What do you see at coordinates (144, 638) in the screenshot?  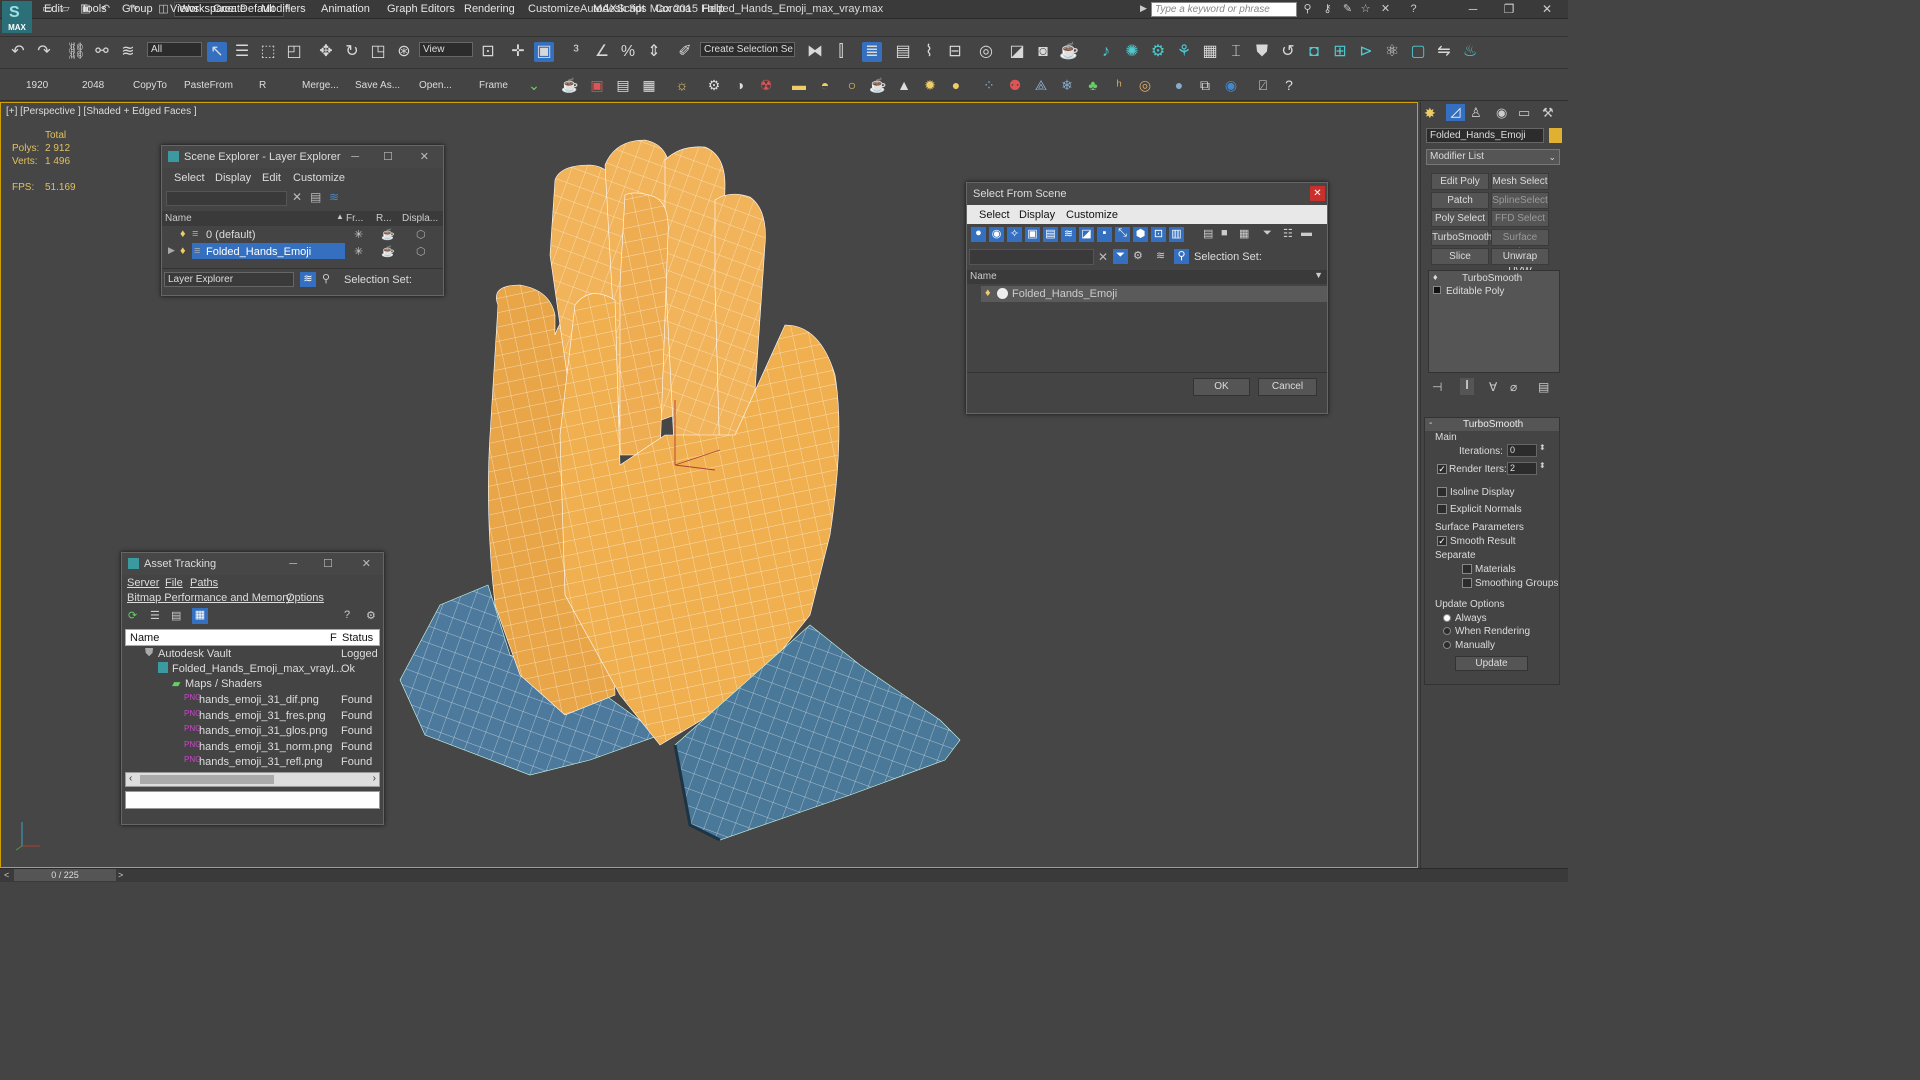 I see `at-col-name: Name` at bounding box center [144, 638].